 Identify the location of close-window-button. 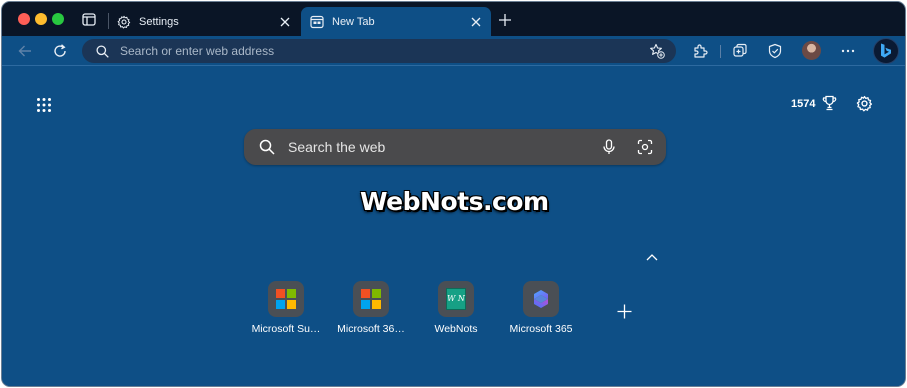
(24, 19).